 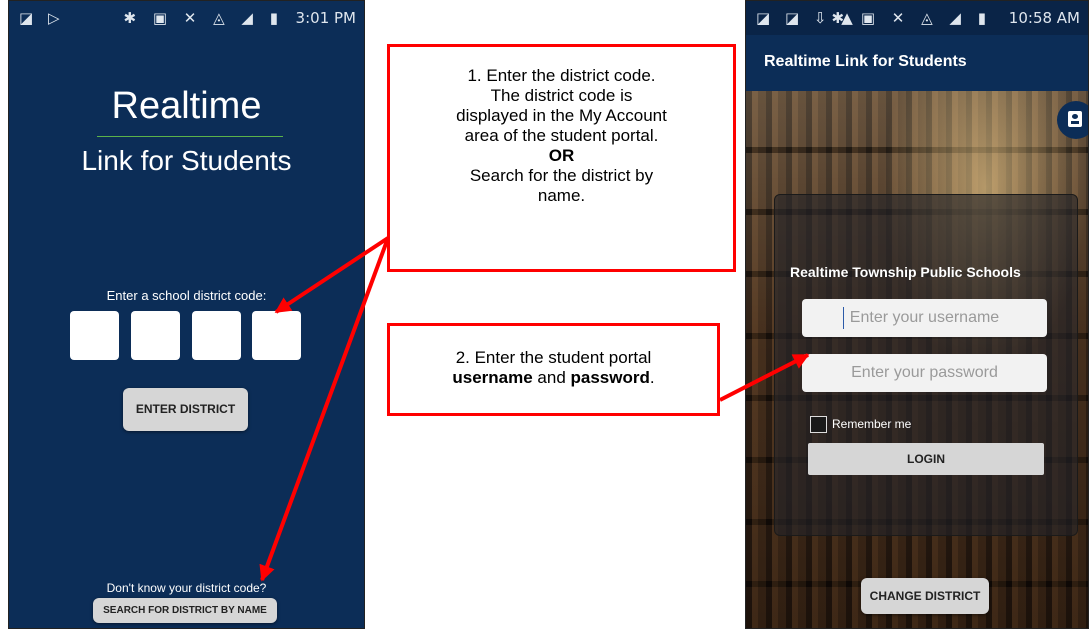 I want to click on callout1-or: OR, so click(x=561, y=155).